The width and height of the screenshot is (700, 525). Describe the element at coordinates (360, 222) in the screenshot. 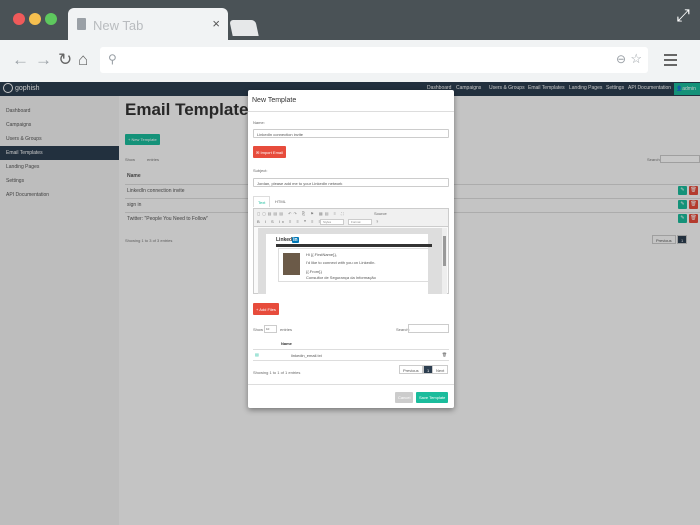

I see `format-dropdown: Format` at that location.